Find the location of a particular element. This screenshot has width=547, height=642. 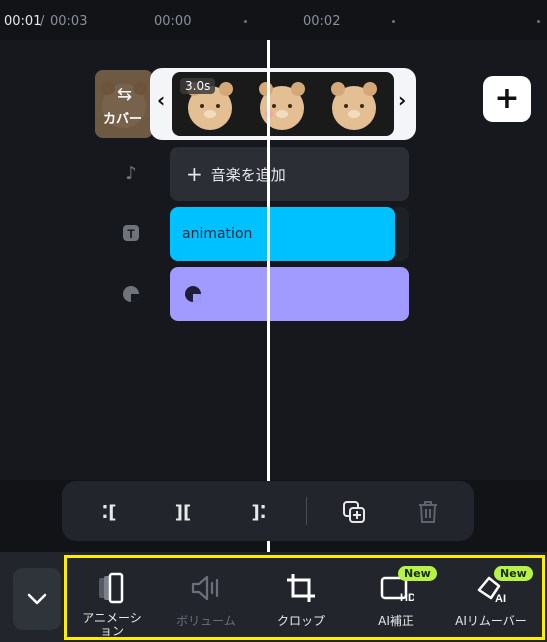

cover-thumbnail: ⇆ カバー is located at coordinates (124, 104).